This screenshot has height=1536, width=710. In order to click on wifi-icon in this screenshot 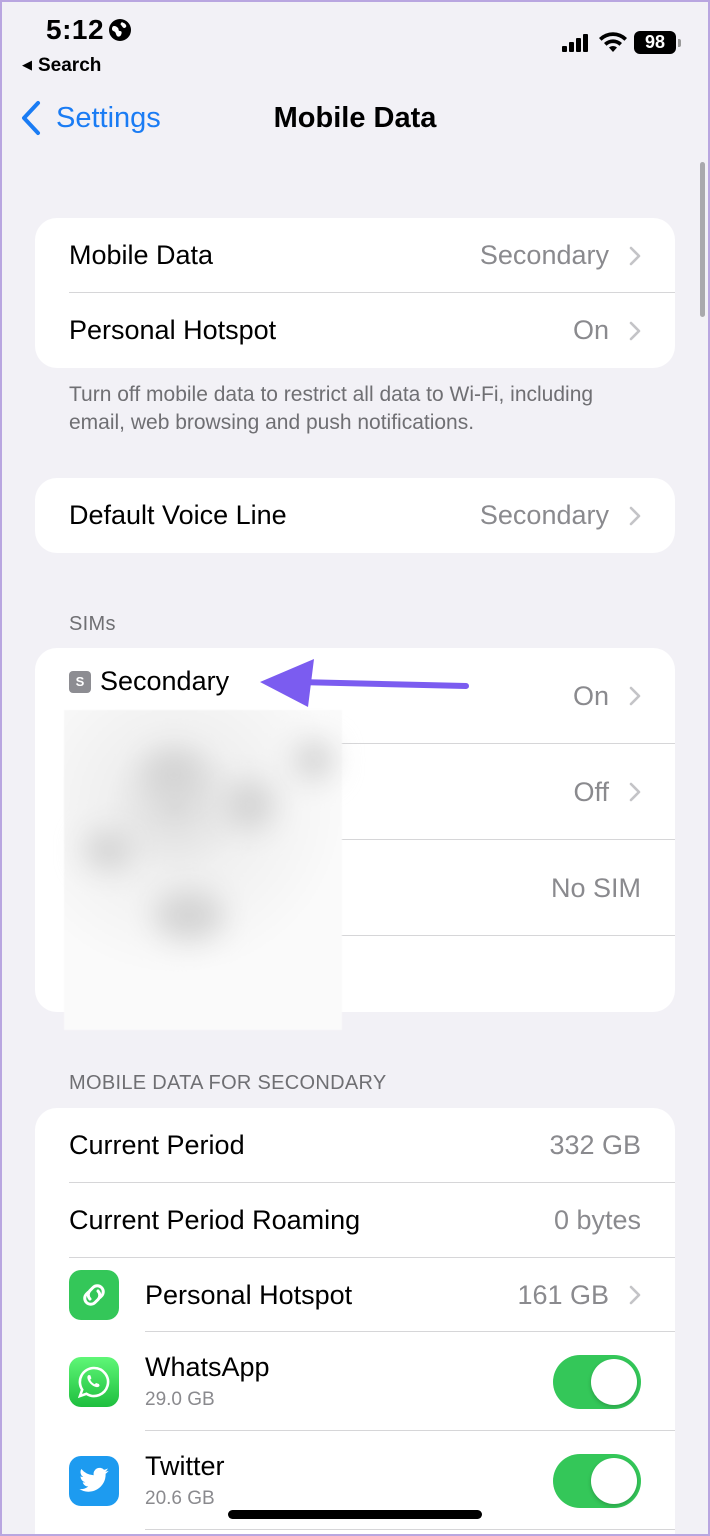, I will do `click(613, 42)`.